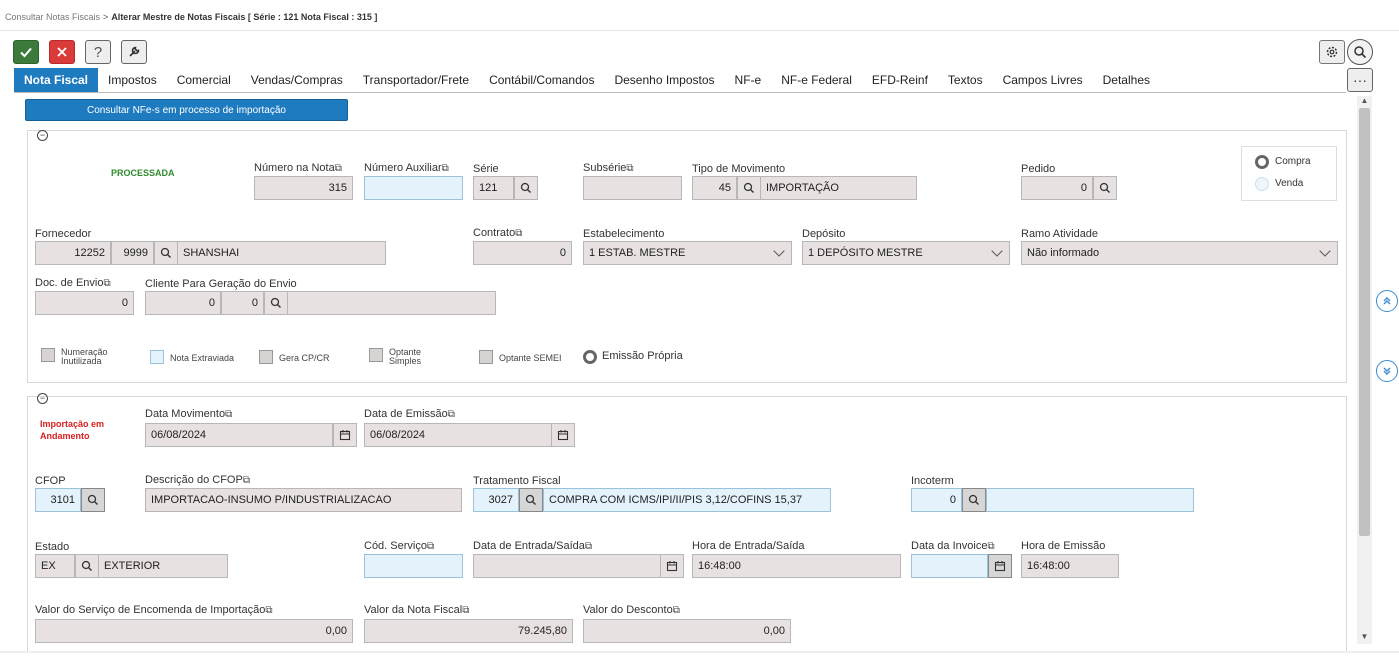  What do you see at coordinates (93, 500) in the screenshot?
I see `cfop-lookup-button` at bounding box center [93, 500].